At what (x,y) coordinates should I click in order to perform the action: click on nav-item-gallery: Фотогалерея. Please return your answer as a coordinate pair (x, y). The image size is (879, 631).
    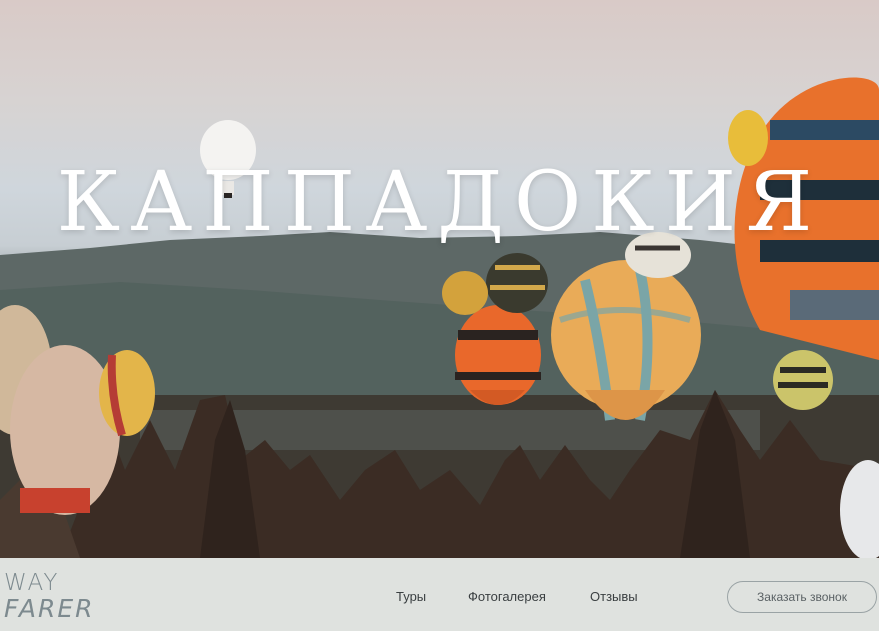
    Looking at the image, I should click on (507, 596).